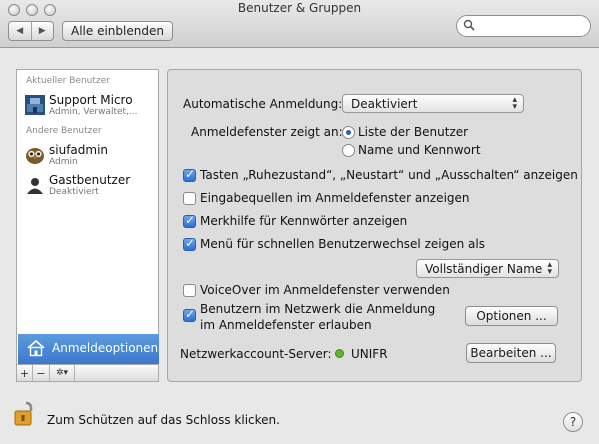 Image resolution: width=599 pixels, height=444 pixels. I want to click on checkbox-power-buttons, so click(189, 174).